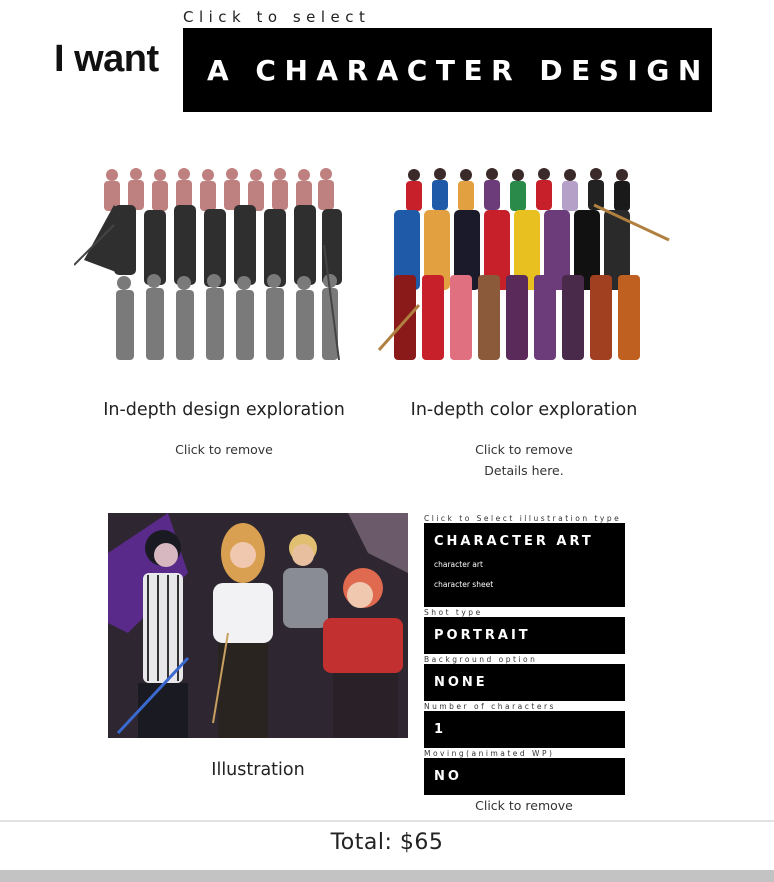  I want to click on illustration-type-value: CHARACTER ART, so click(514, 541).